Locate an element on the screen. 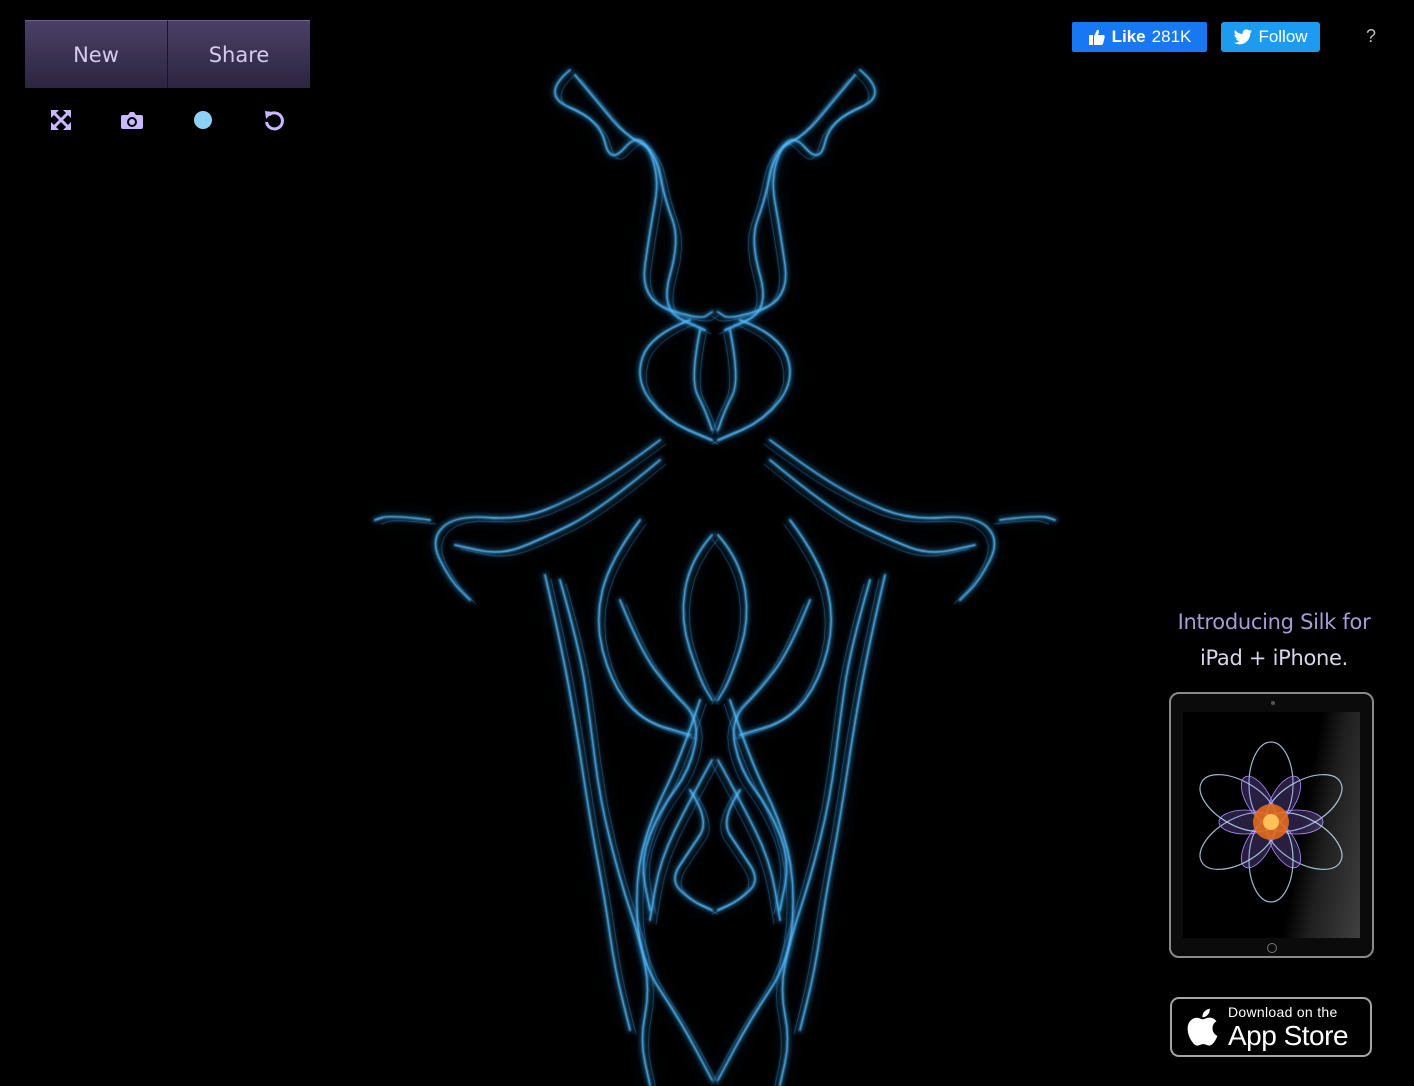  app-store-big-text: App Store is located at coordinates (1288, 1035).